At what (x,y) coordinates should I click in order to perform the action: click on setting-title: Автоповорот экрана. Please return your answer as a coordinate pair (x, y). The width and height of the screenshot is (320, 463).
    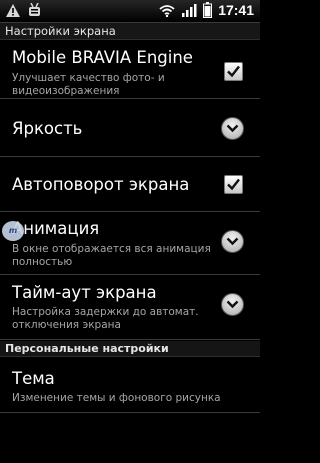
    Looking at the image, I should click on (101, 184).